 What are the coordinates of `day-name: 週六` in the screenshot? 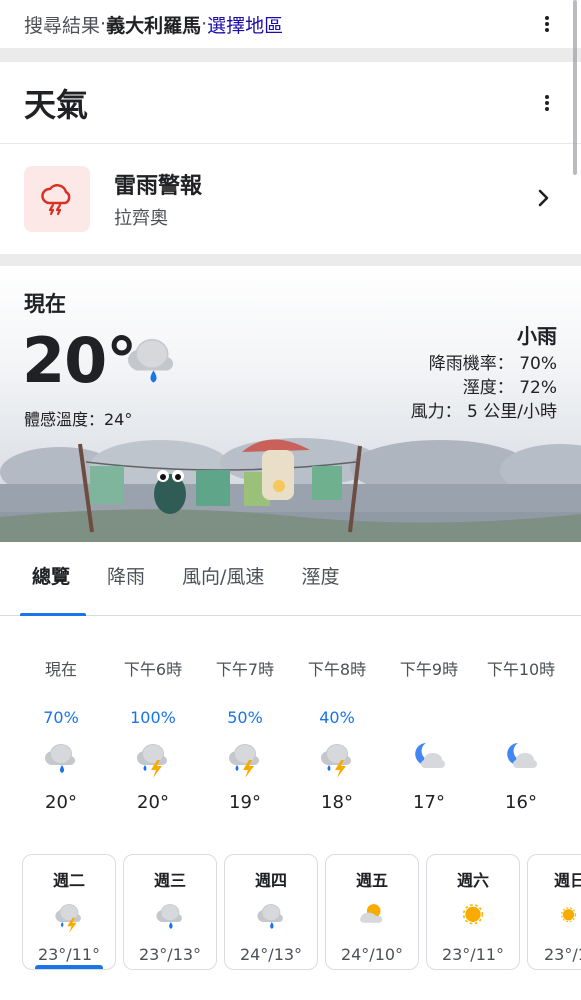 It's located at (472, 880).